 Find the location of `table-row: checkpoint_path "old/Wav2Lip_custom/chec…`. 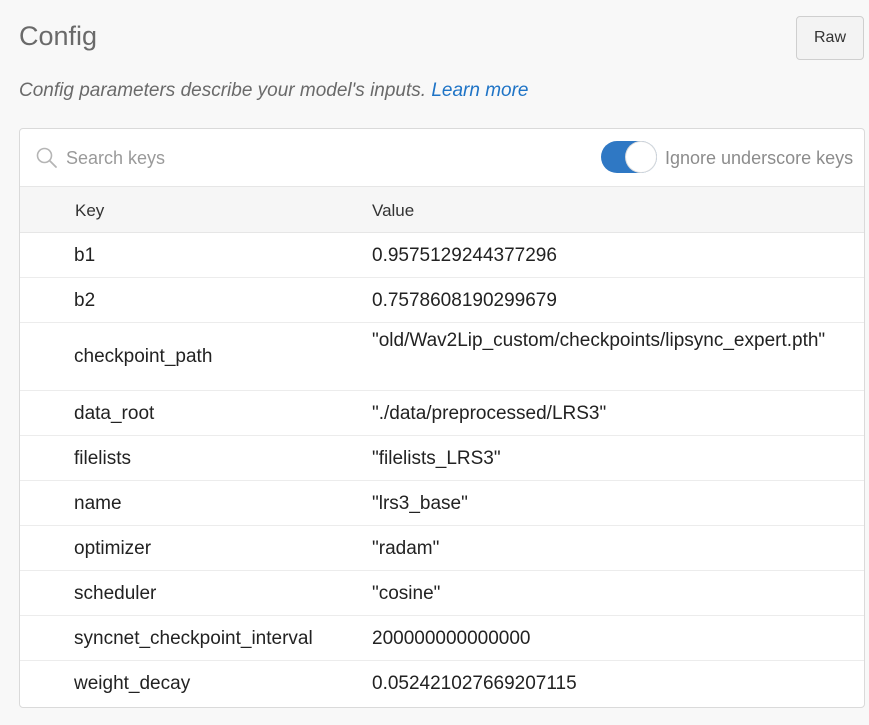

table-row: checkpoint_path "old/Wav2Lip_custom/chec… is located at coordinates (442, 357).